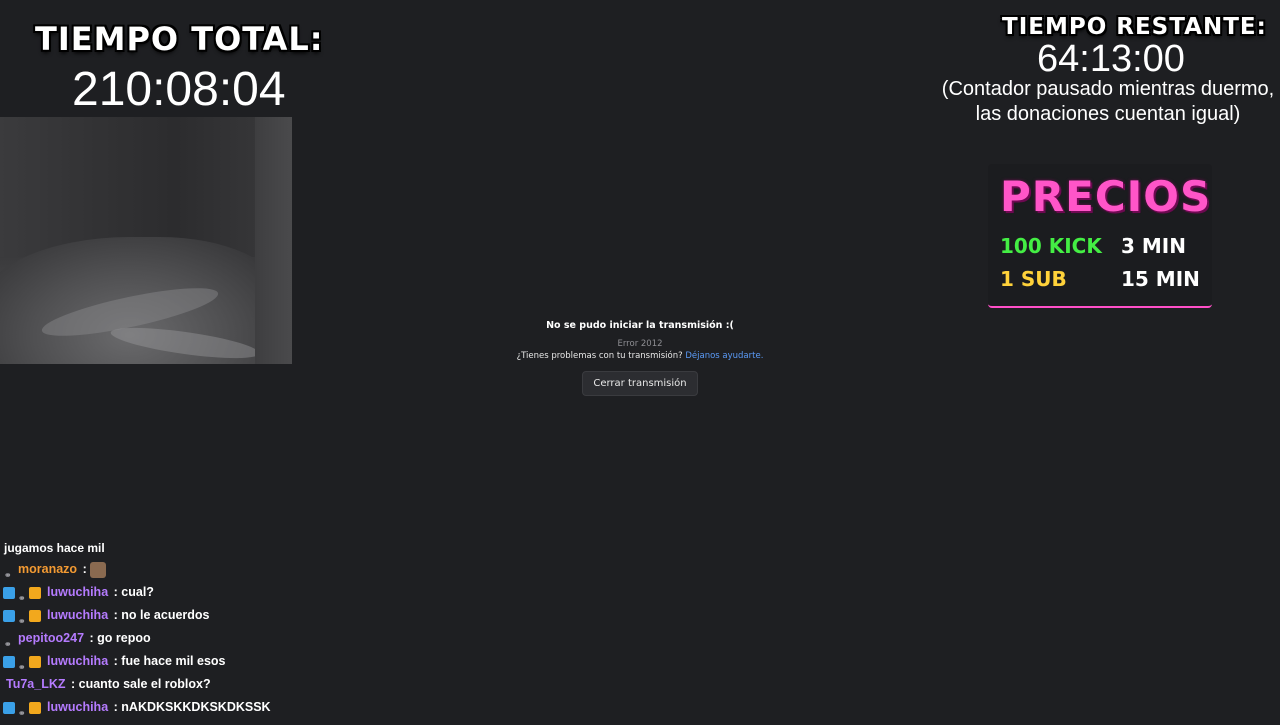 The image size is (1280, 725). I want to click on chat-message-text: : fue hace mil esos, so click(169, 661).